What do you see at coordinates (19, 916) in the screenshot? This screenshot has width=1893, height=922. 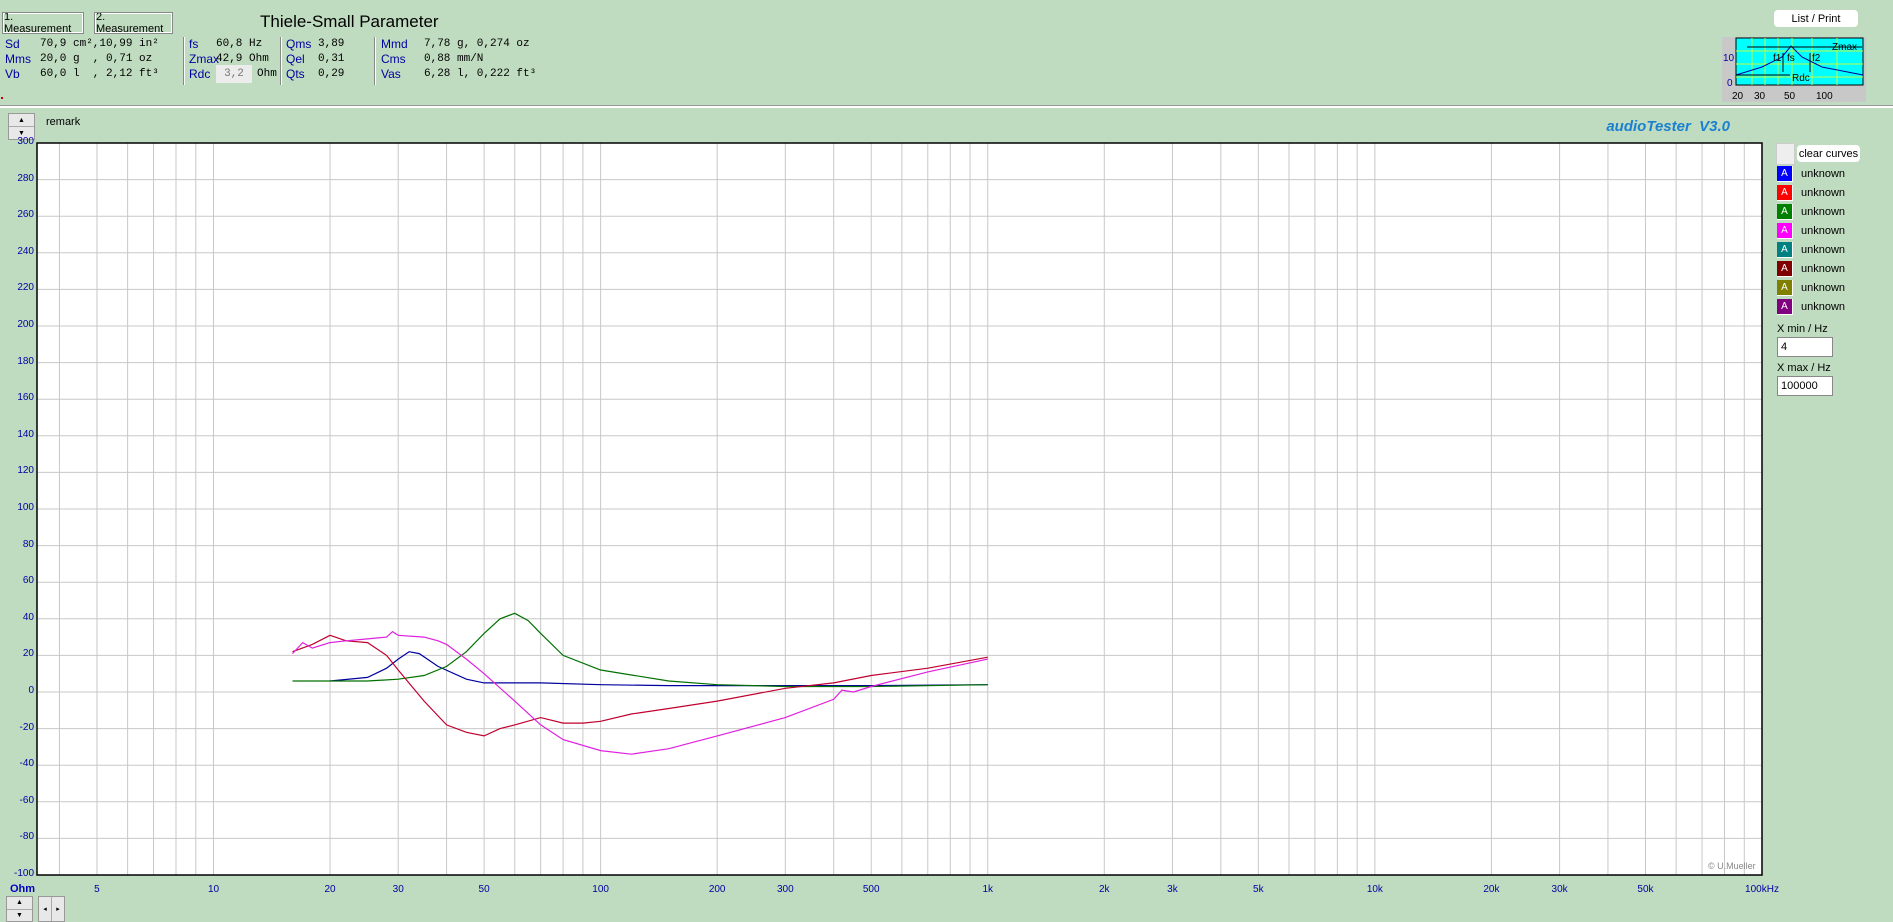 I see `down-arrow-icon: ▼` at bounding box center [19, 916].